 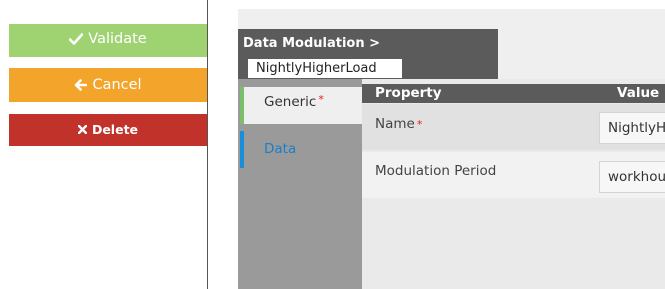 What do you see at coordinates (638, 93) in the screenshot?
I see `column-header-value: Value` at bounding box center [638, 93].